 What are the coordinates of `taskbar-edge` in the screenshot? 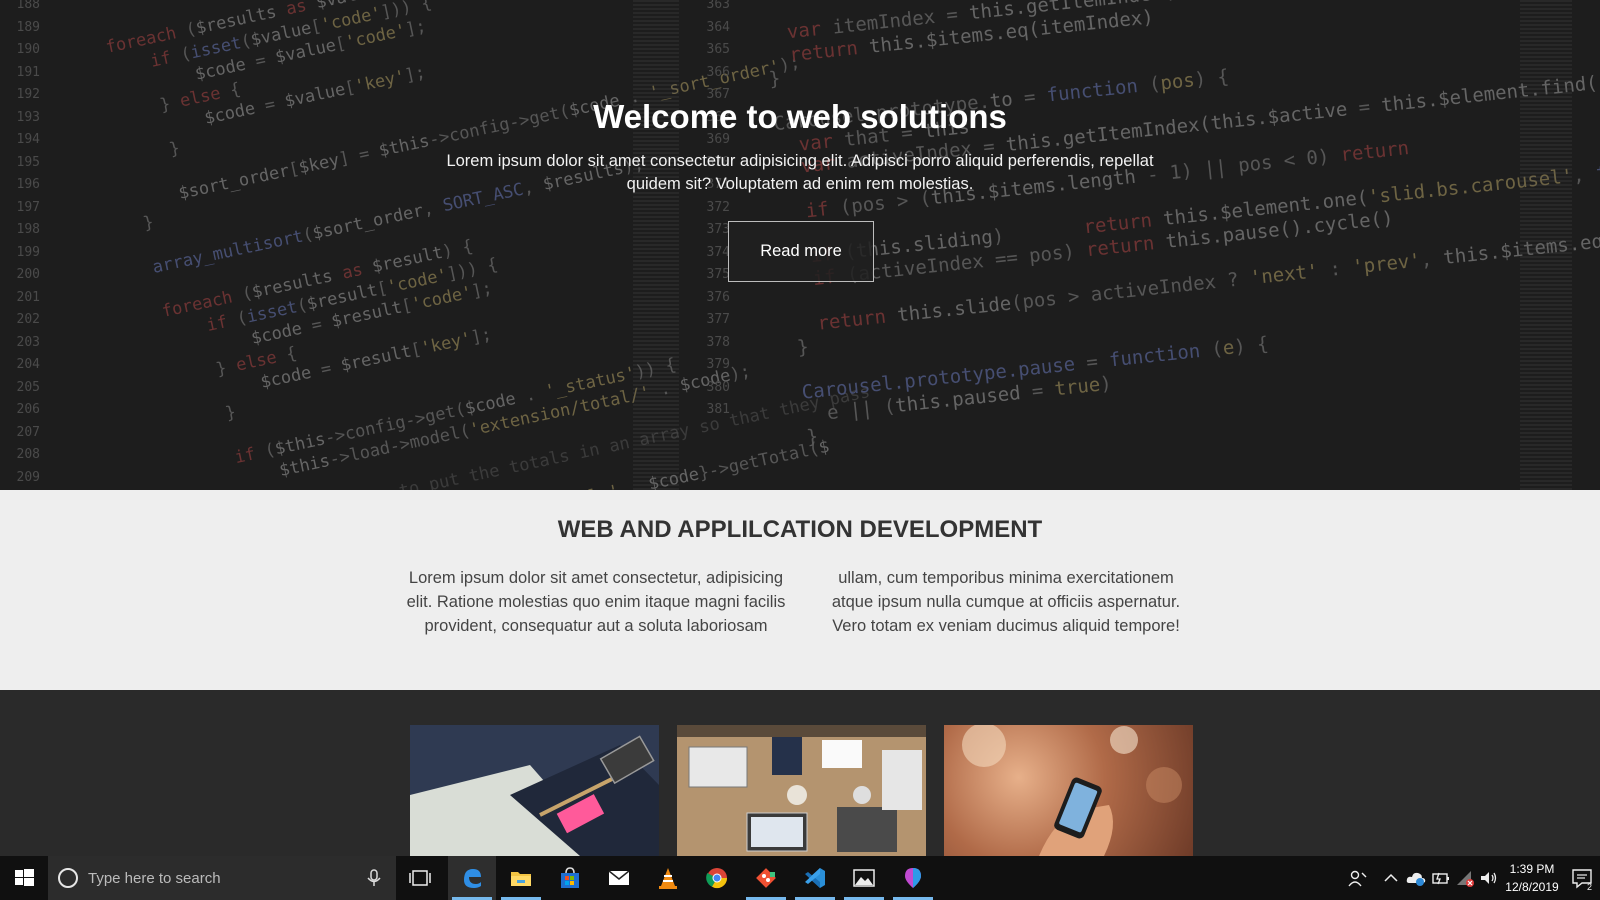 It's located at (472, 878).